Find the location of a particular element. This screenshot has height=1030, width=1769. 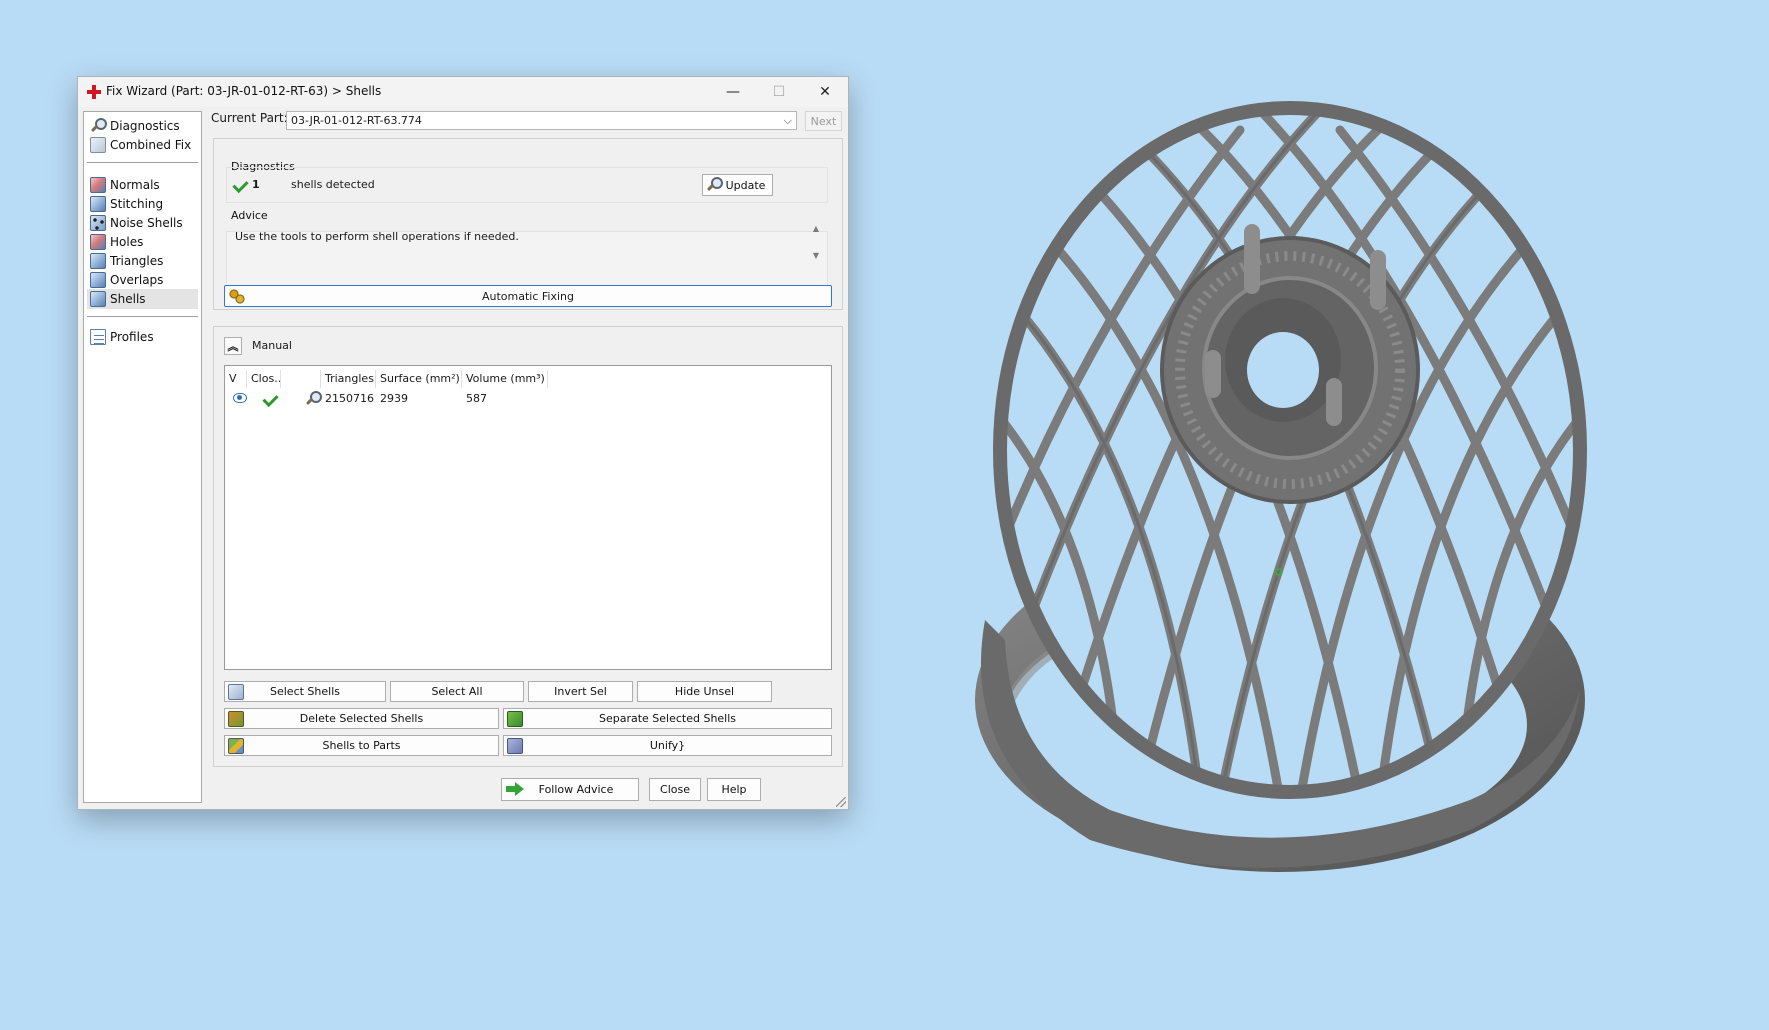

shell-count: 1 is located at coordinates (256, 184).